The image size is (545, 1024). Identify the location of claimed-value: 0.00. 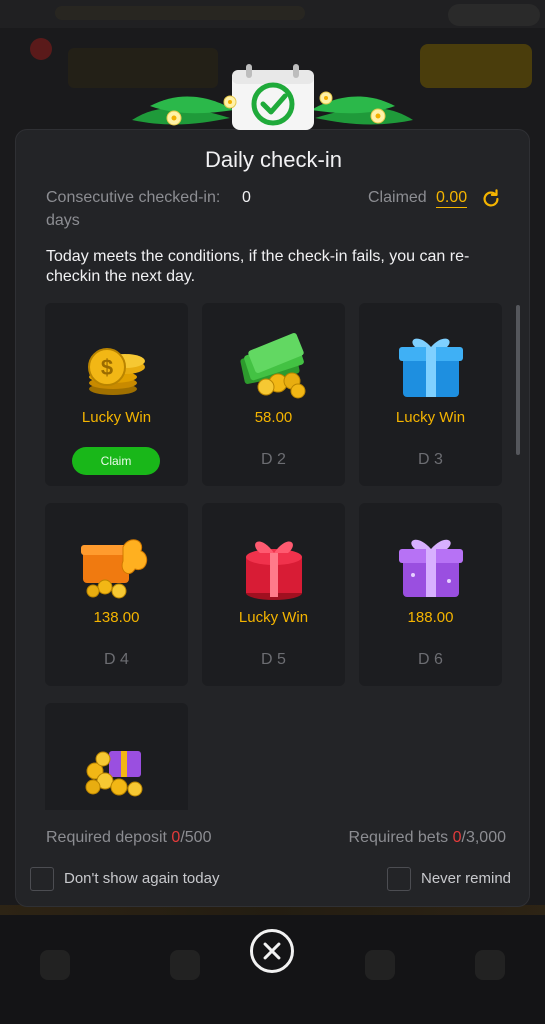
(452, 198).